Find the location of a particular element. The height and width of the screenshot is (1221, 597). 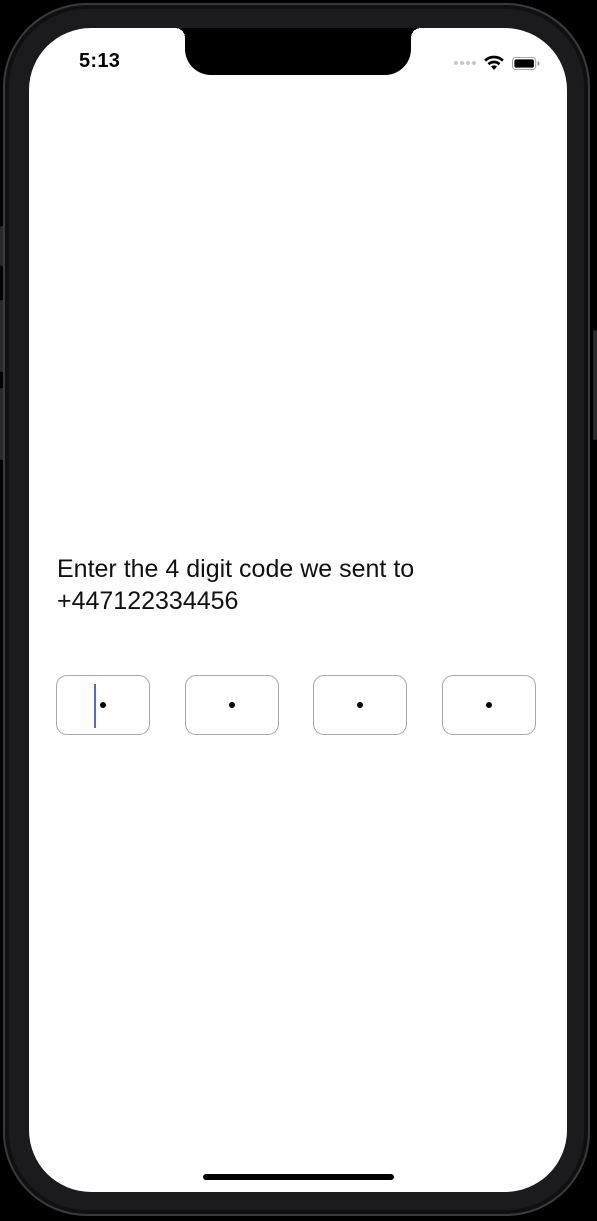

status-icons is located at coordinates (497, 63).